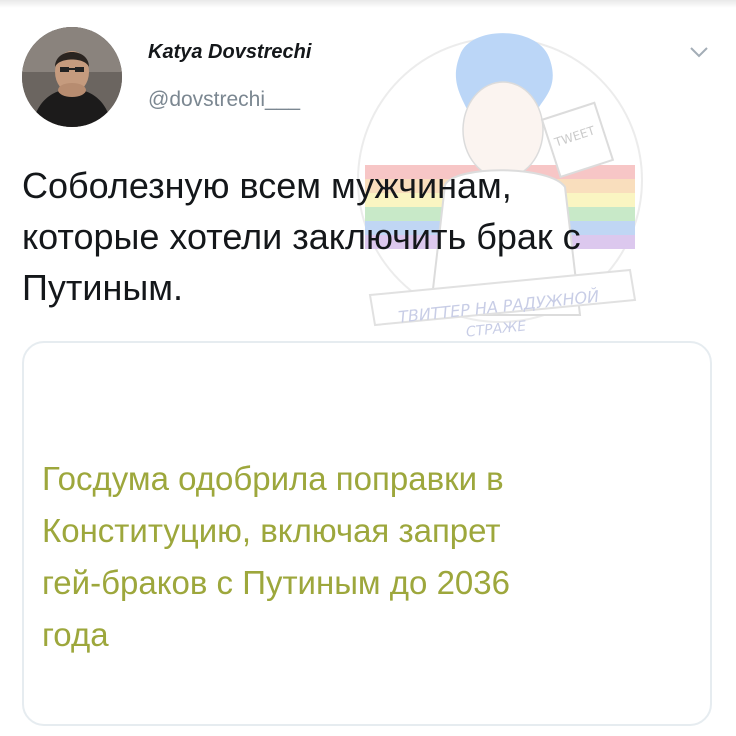  What do you see at coordinates (102, 287) in the screenshot?
I see `tweet-text-line: Путиным.` at bounding box center [102, 287].